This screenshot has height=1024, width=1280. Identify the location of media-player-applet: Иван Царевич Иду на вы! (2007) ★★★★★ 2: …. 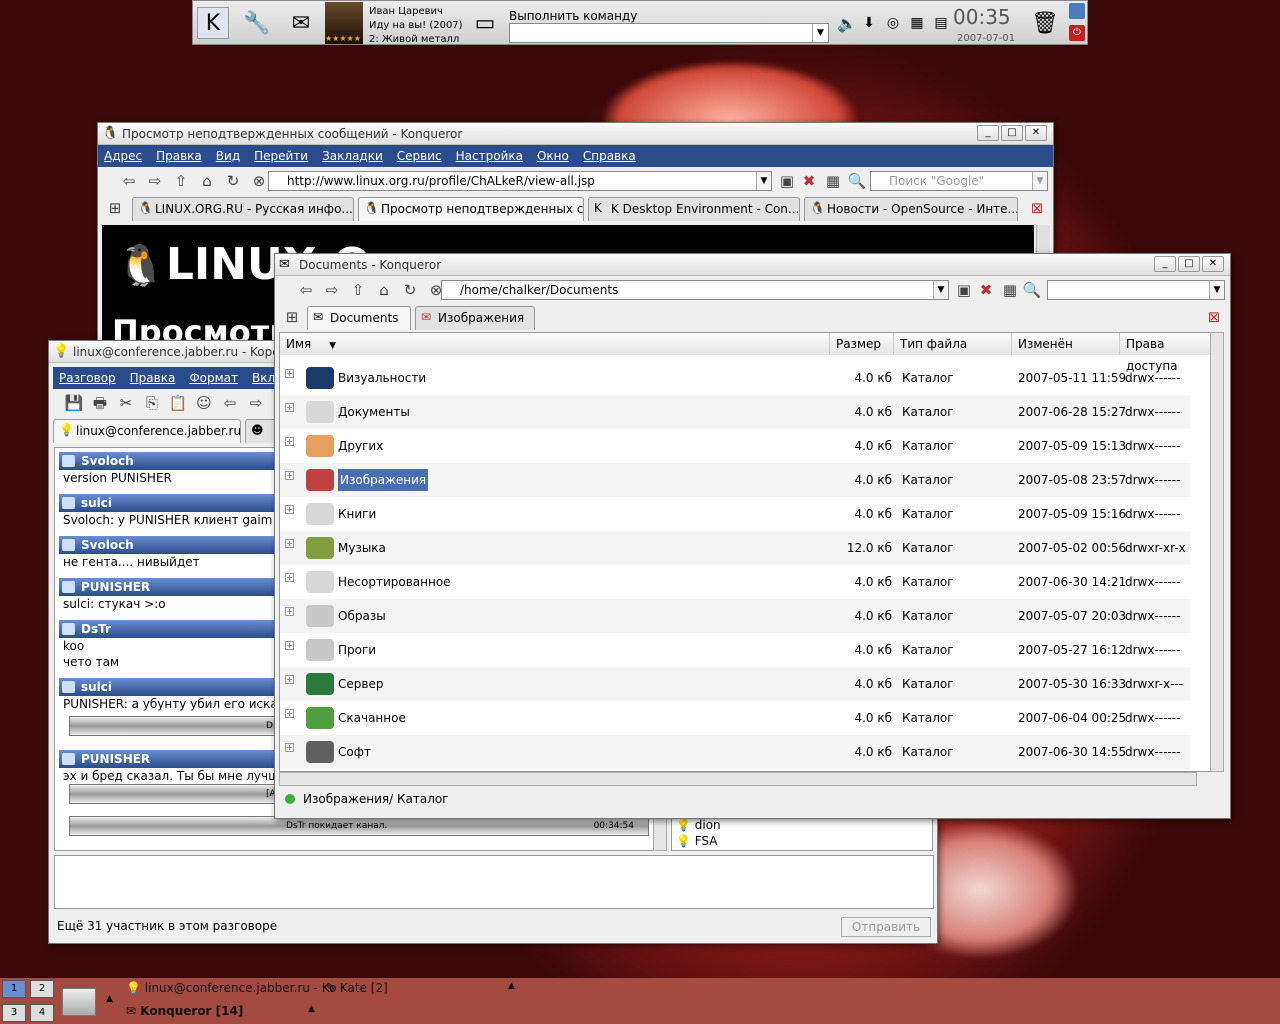
(395, 23).